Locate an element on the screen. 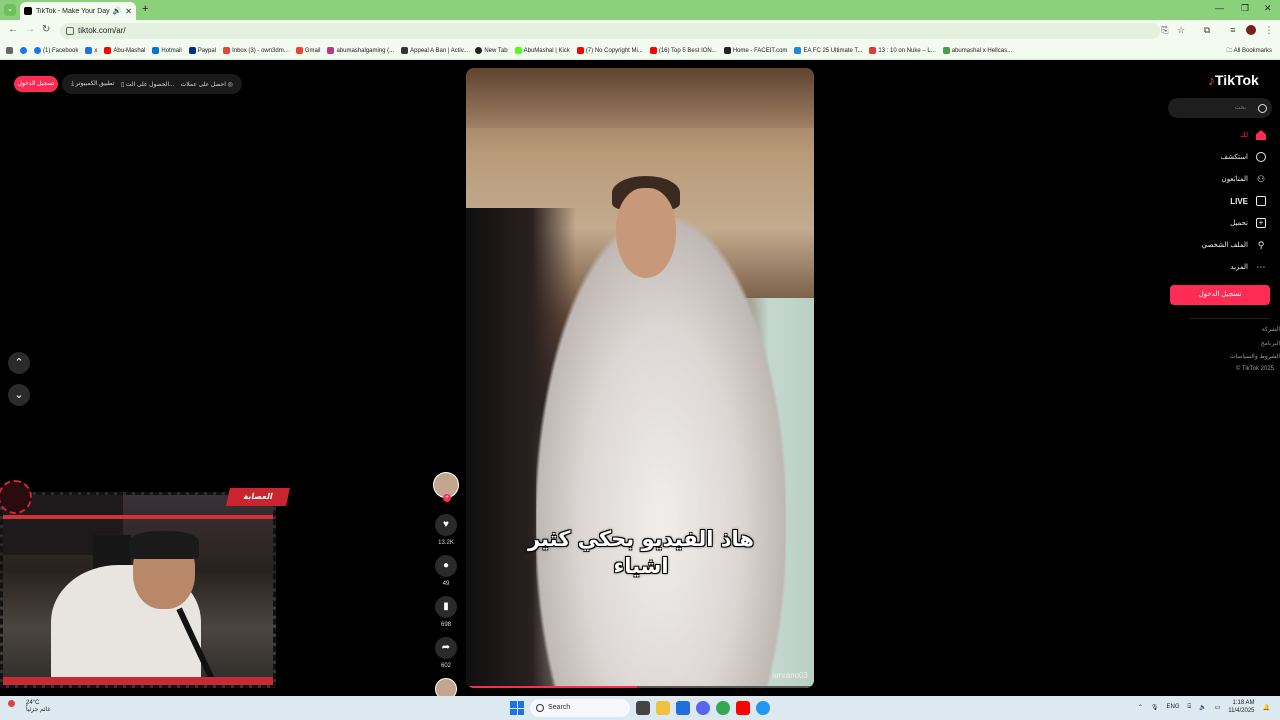  taskbar-search: Search is located at coordinates (580, 708).